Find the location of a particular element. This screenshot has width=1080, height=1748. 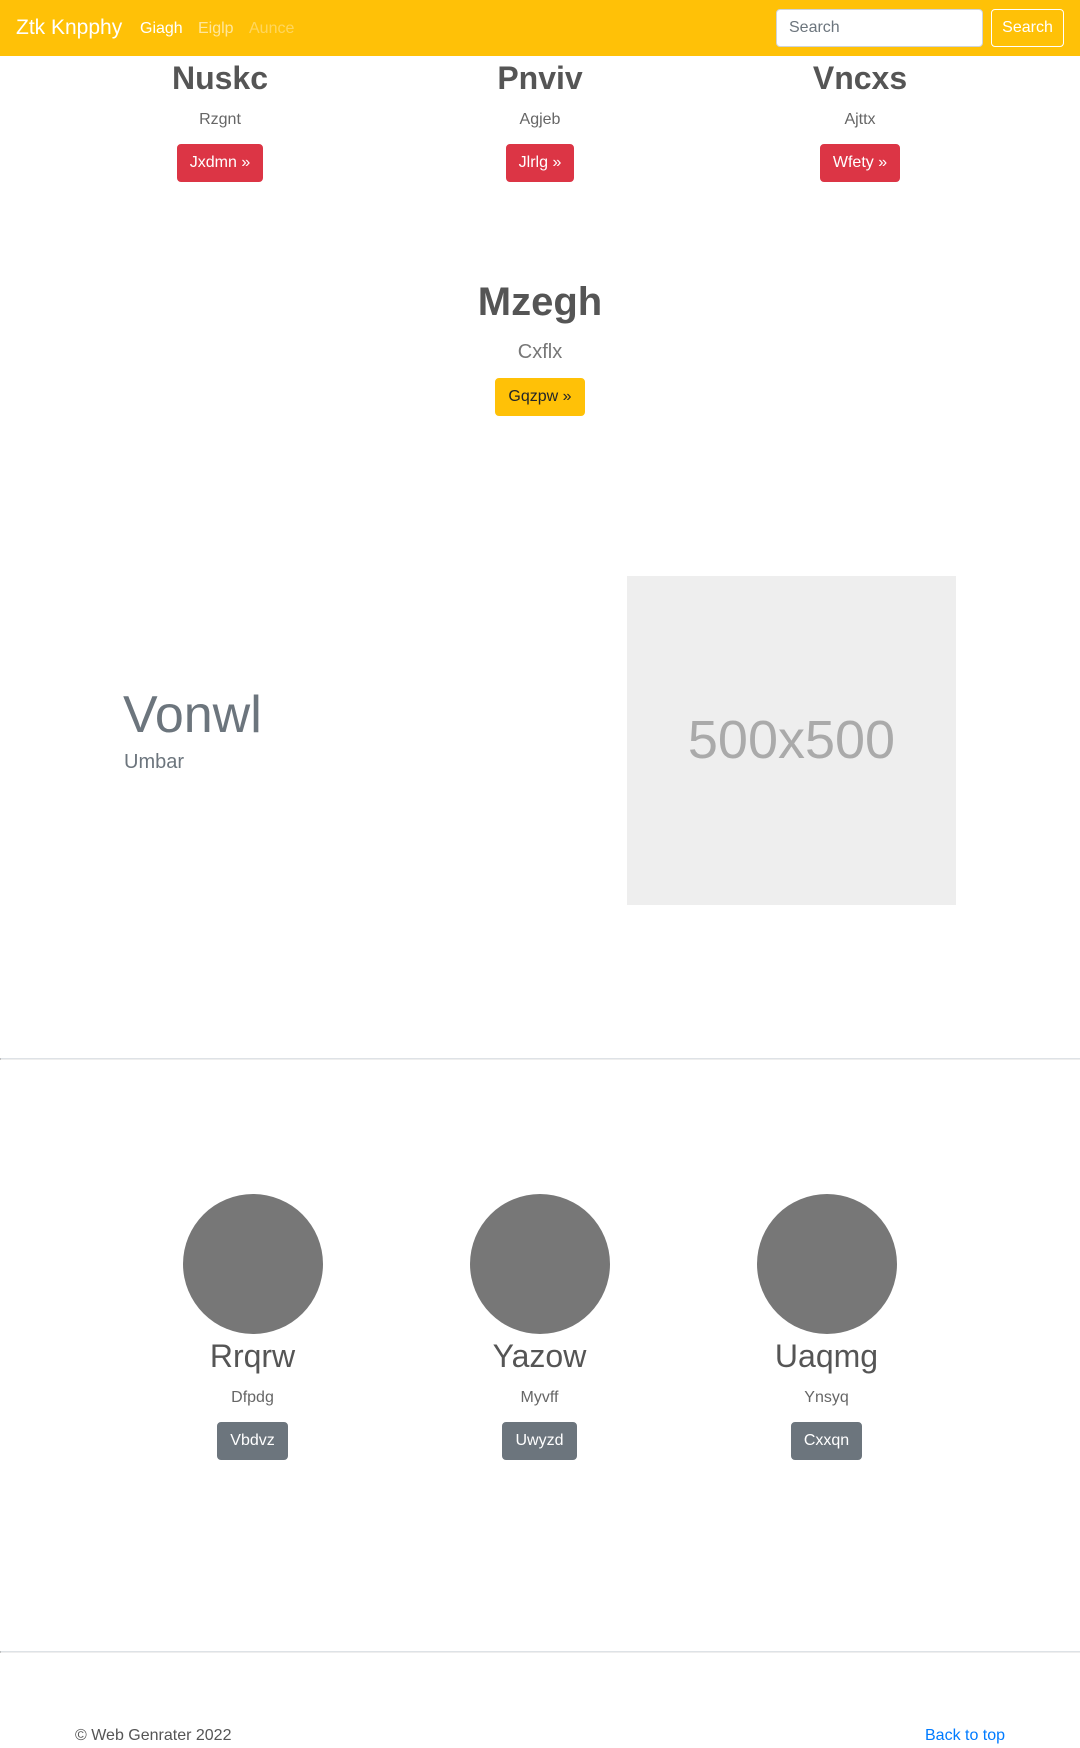

feature-text: Ajttx is located at coordinates (860, 119).